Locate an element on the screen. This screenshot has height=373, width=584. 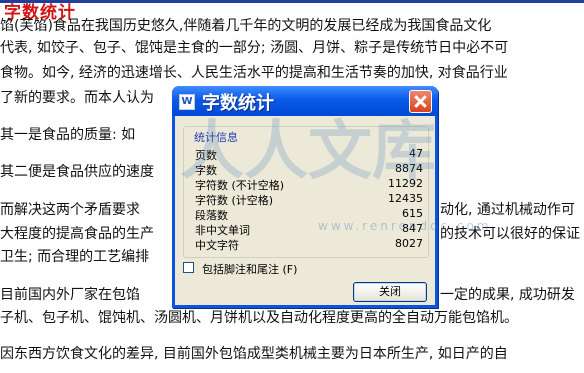
include-footnotes-label: 包括脚注和尾注 (F) is located at coordinates (249, 269).